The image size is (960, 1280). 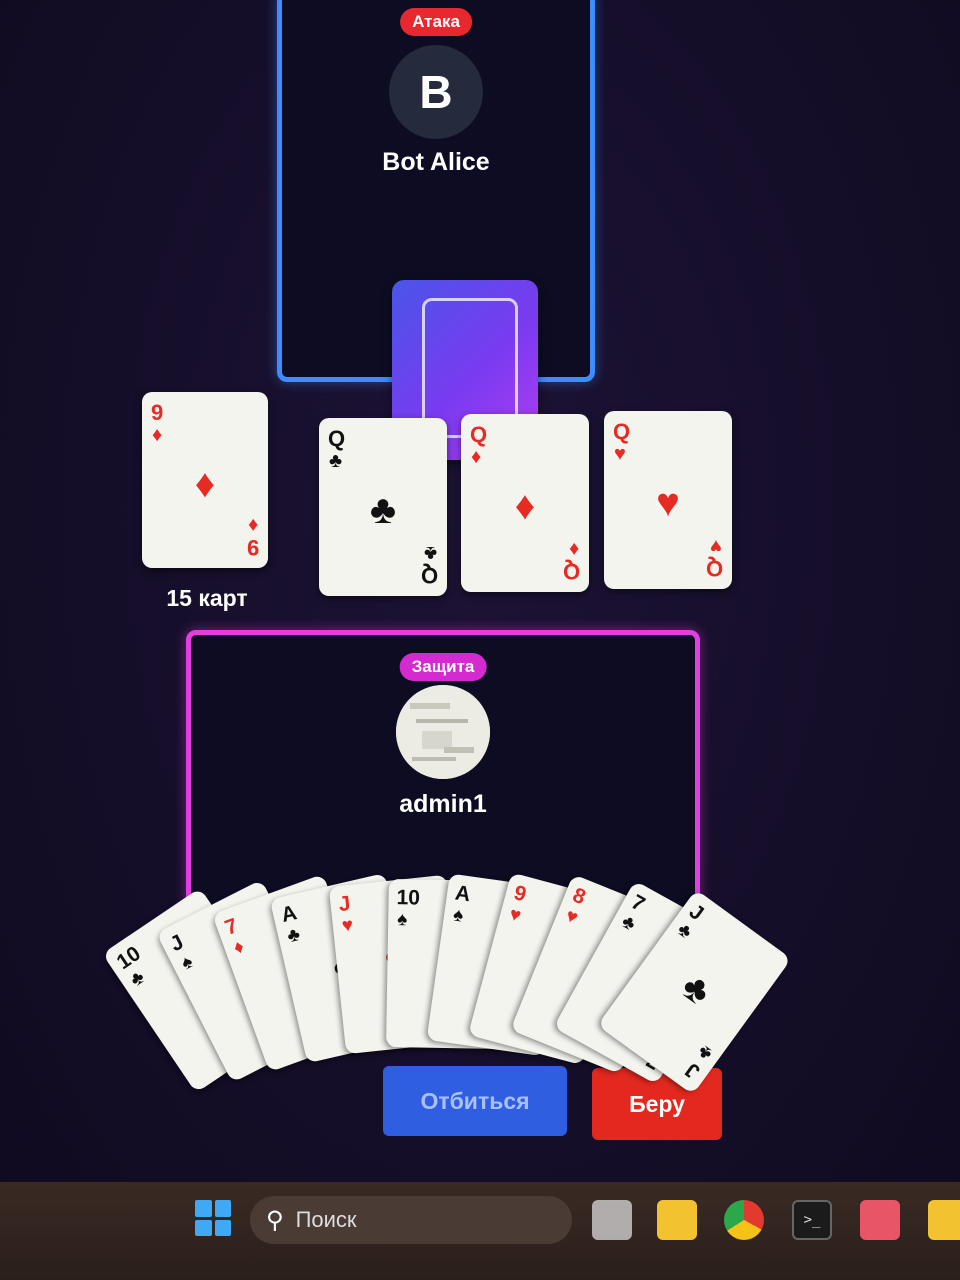 What do you see at coordinates (436, 162) in the screenshot?
I see `opponent-name: Bot Alice` at bounding box center [436, 162].